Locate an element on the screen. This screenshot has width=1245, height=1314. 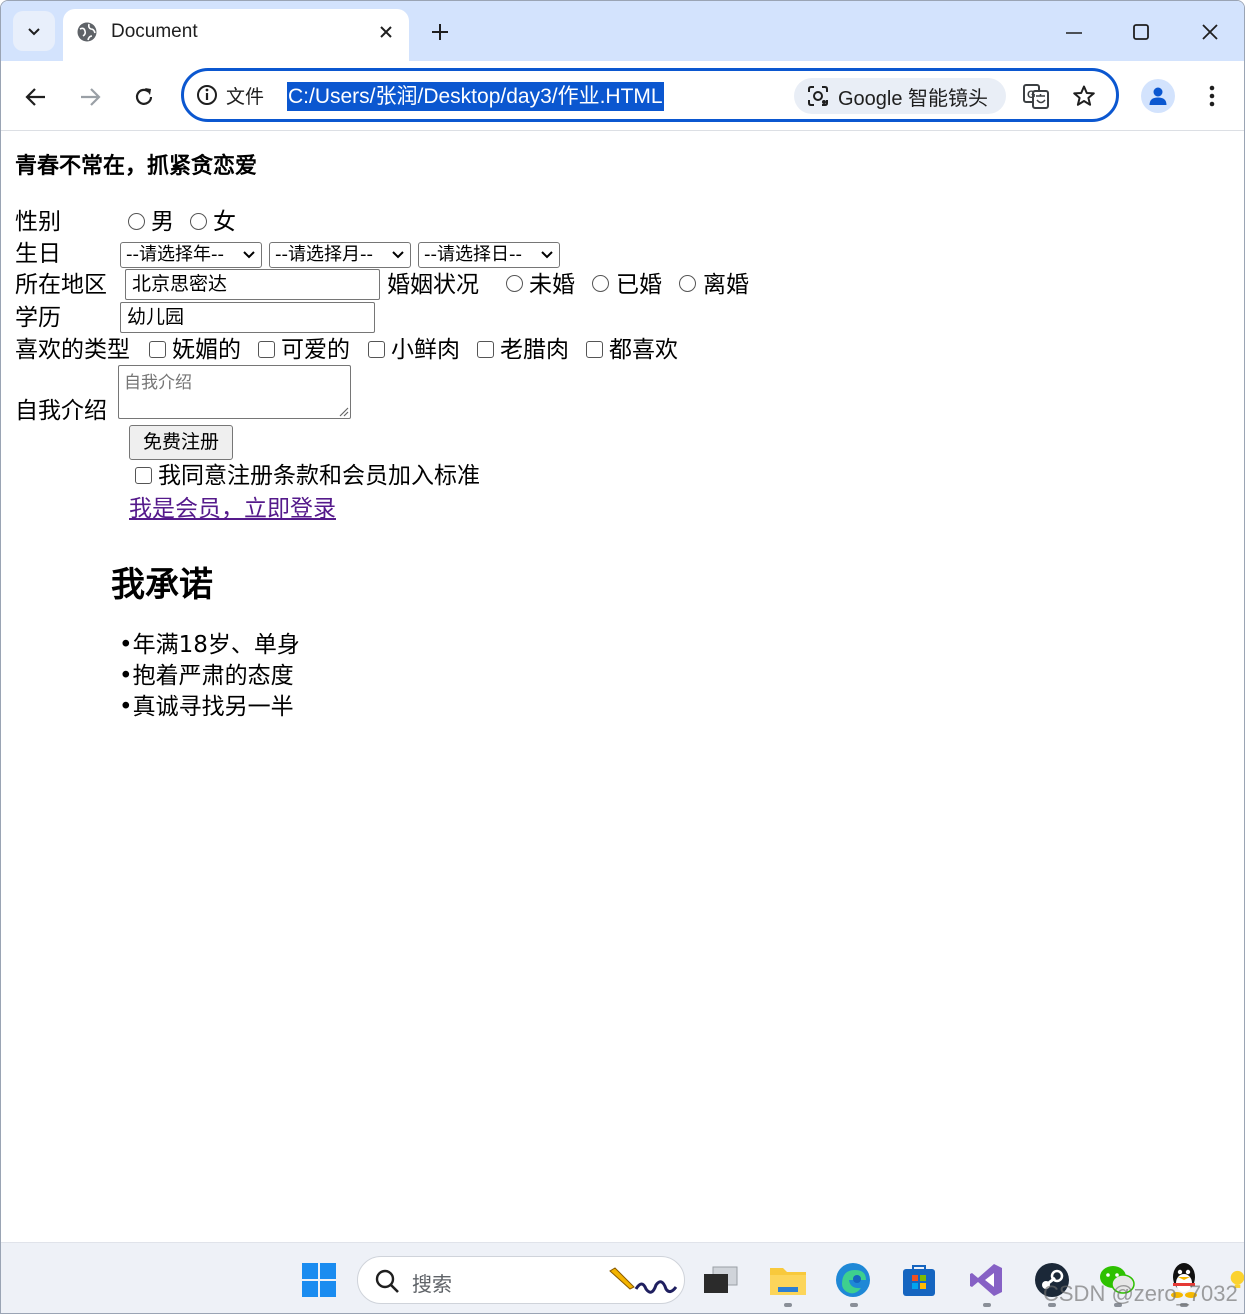
reload-button is located at coordinates (144, 97).